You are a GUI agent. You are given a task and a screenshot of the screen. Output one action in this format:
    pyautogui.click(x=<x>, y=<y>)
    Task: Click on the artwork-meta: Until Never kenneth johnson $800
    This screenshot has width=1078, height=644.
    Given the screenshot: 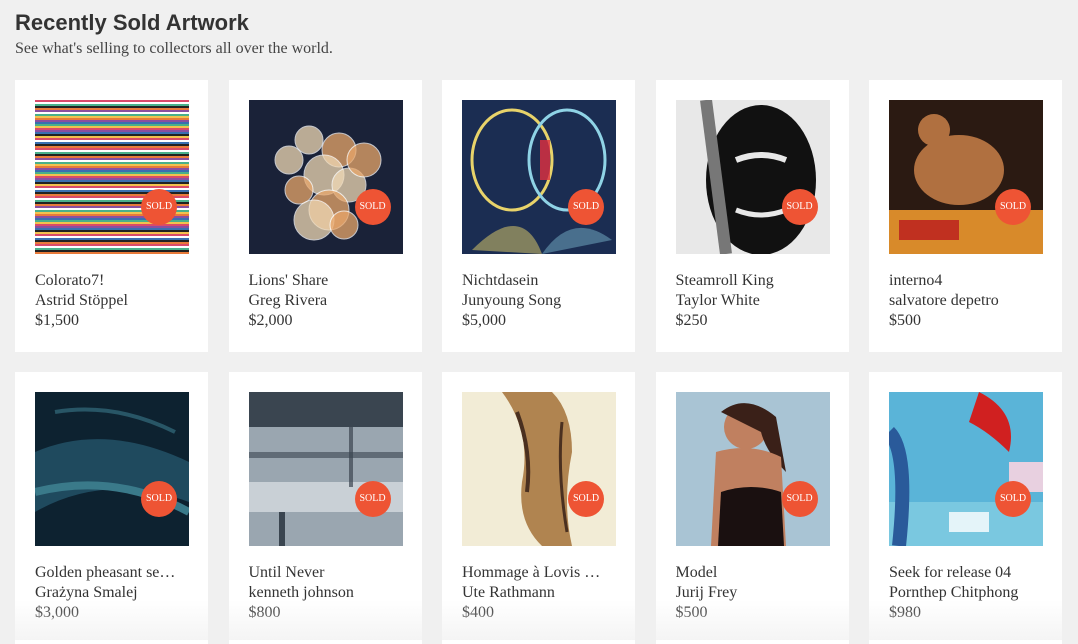 What is the action you would take?
    pyautogui.click(x=329, y=593)
    